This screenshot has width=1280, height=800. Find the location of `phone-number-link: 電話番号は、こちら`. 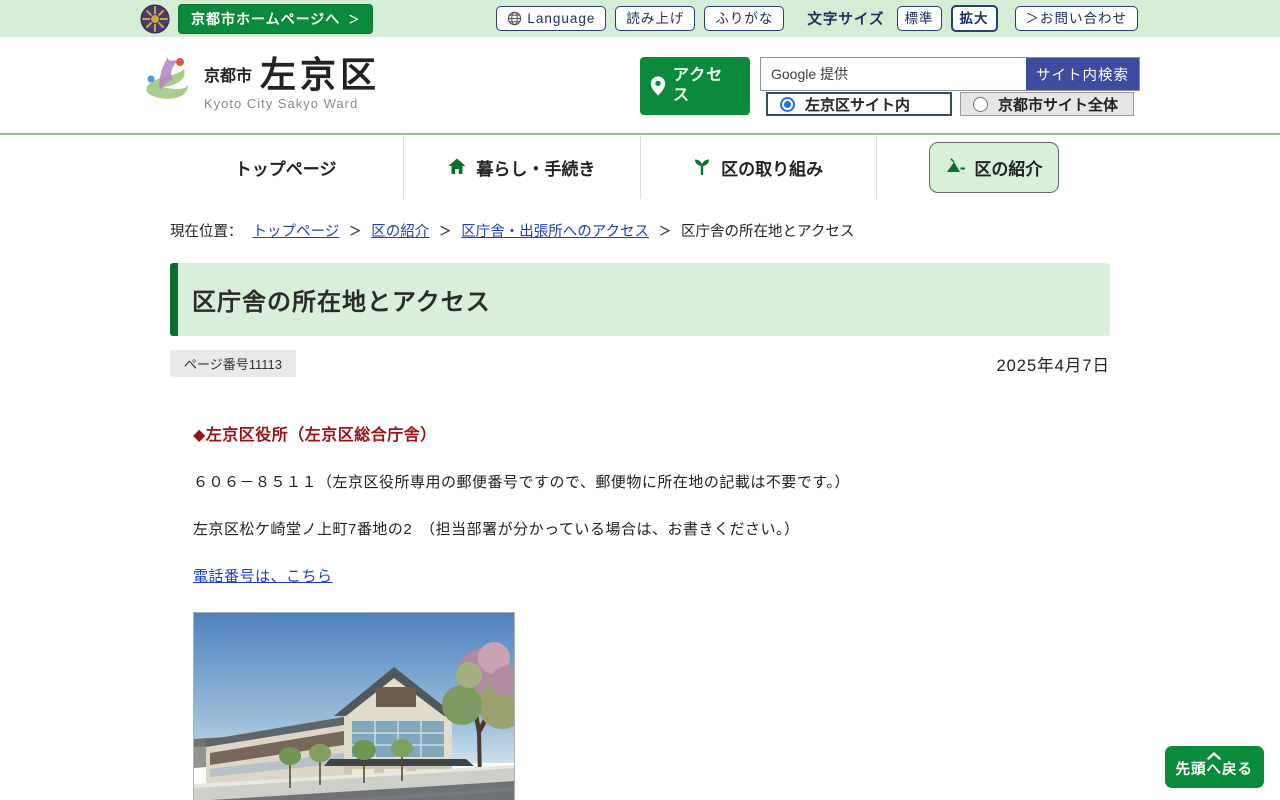

phone-number-link: 電話番号は、こちら is located at coordinates (263, 576).